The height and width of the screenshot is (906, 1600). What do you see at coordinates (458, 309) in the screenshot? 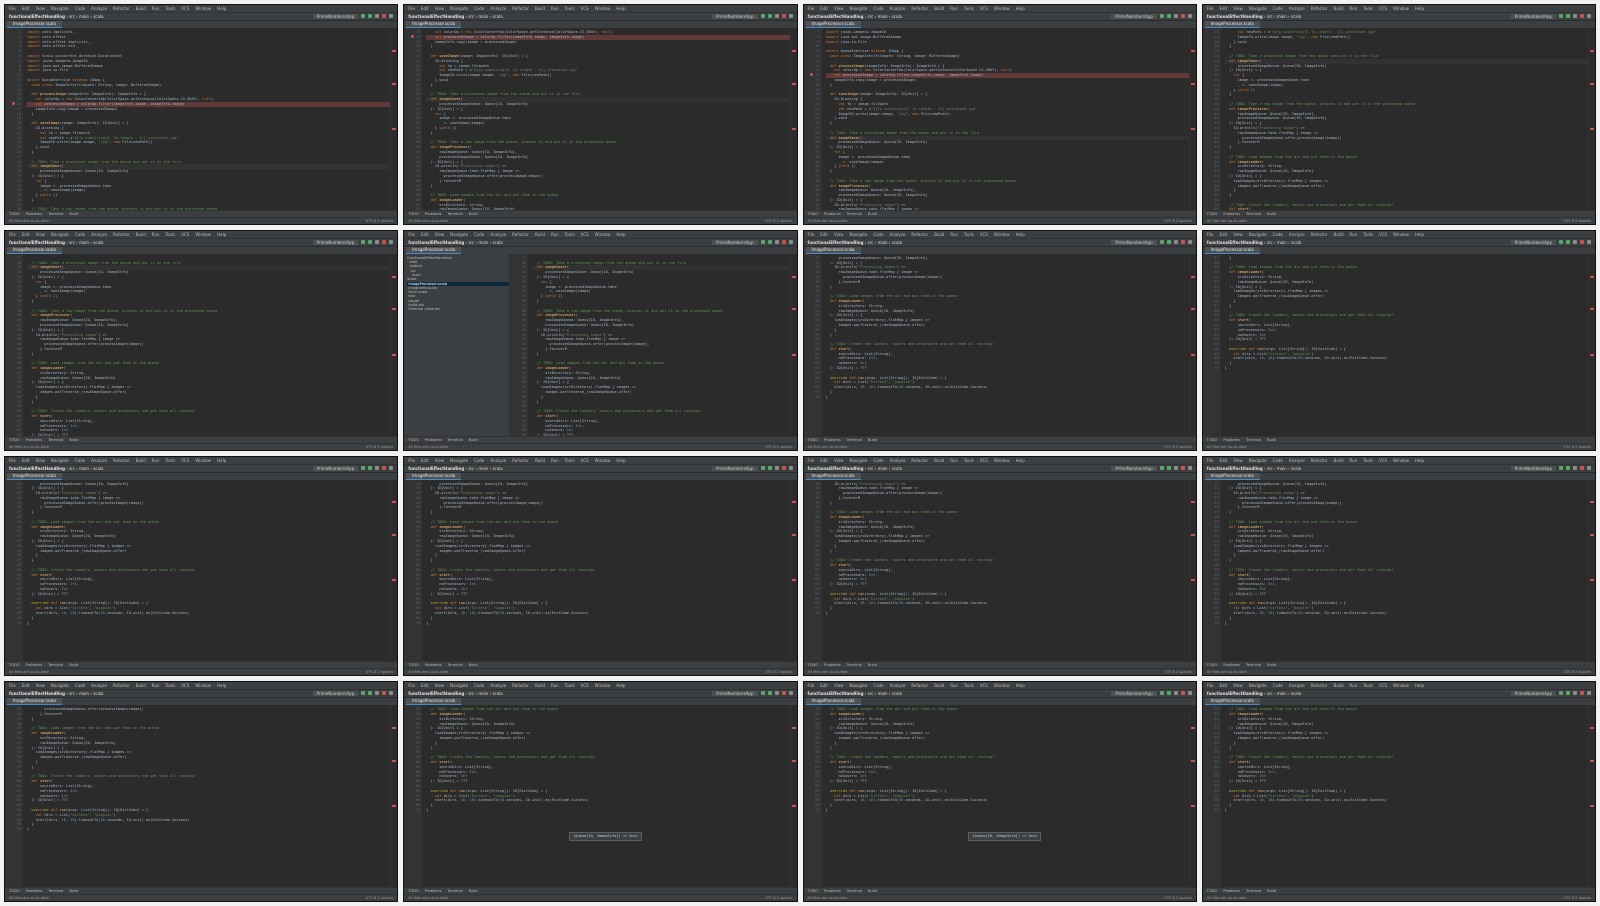
I see `tree-item: External Libraries` at bounding box center [458, 309].